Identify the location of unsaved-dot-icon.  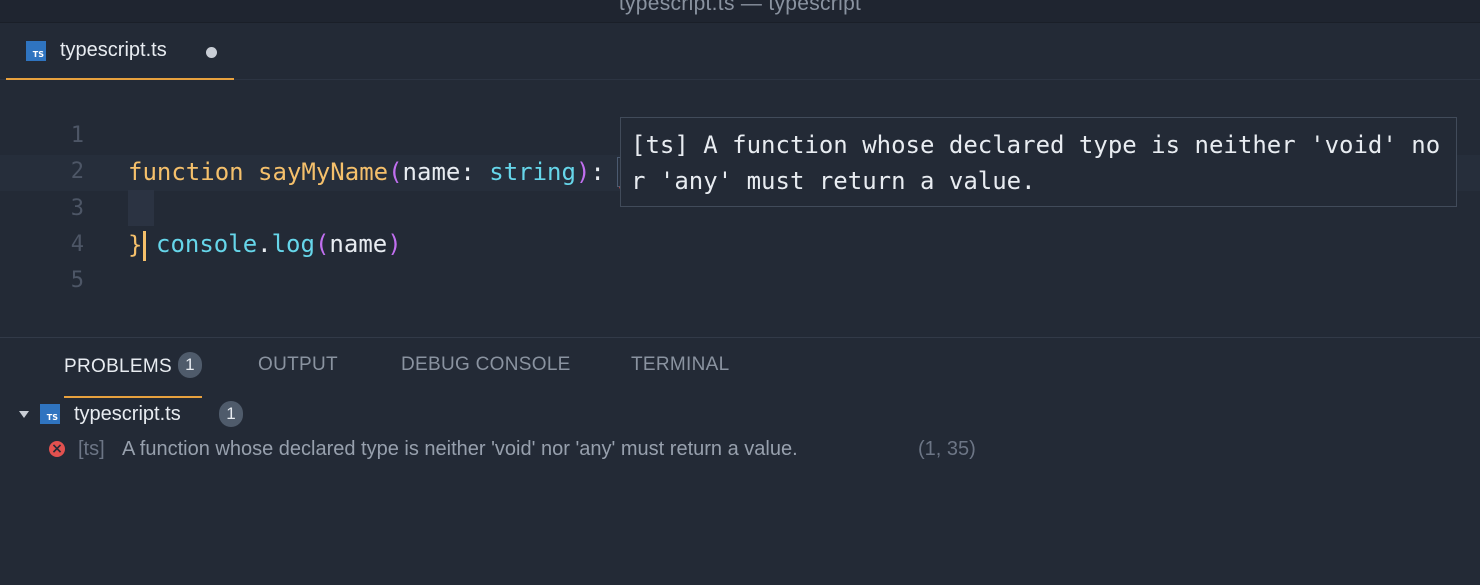
(211, 52).